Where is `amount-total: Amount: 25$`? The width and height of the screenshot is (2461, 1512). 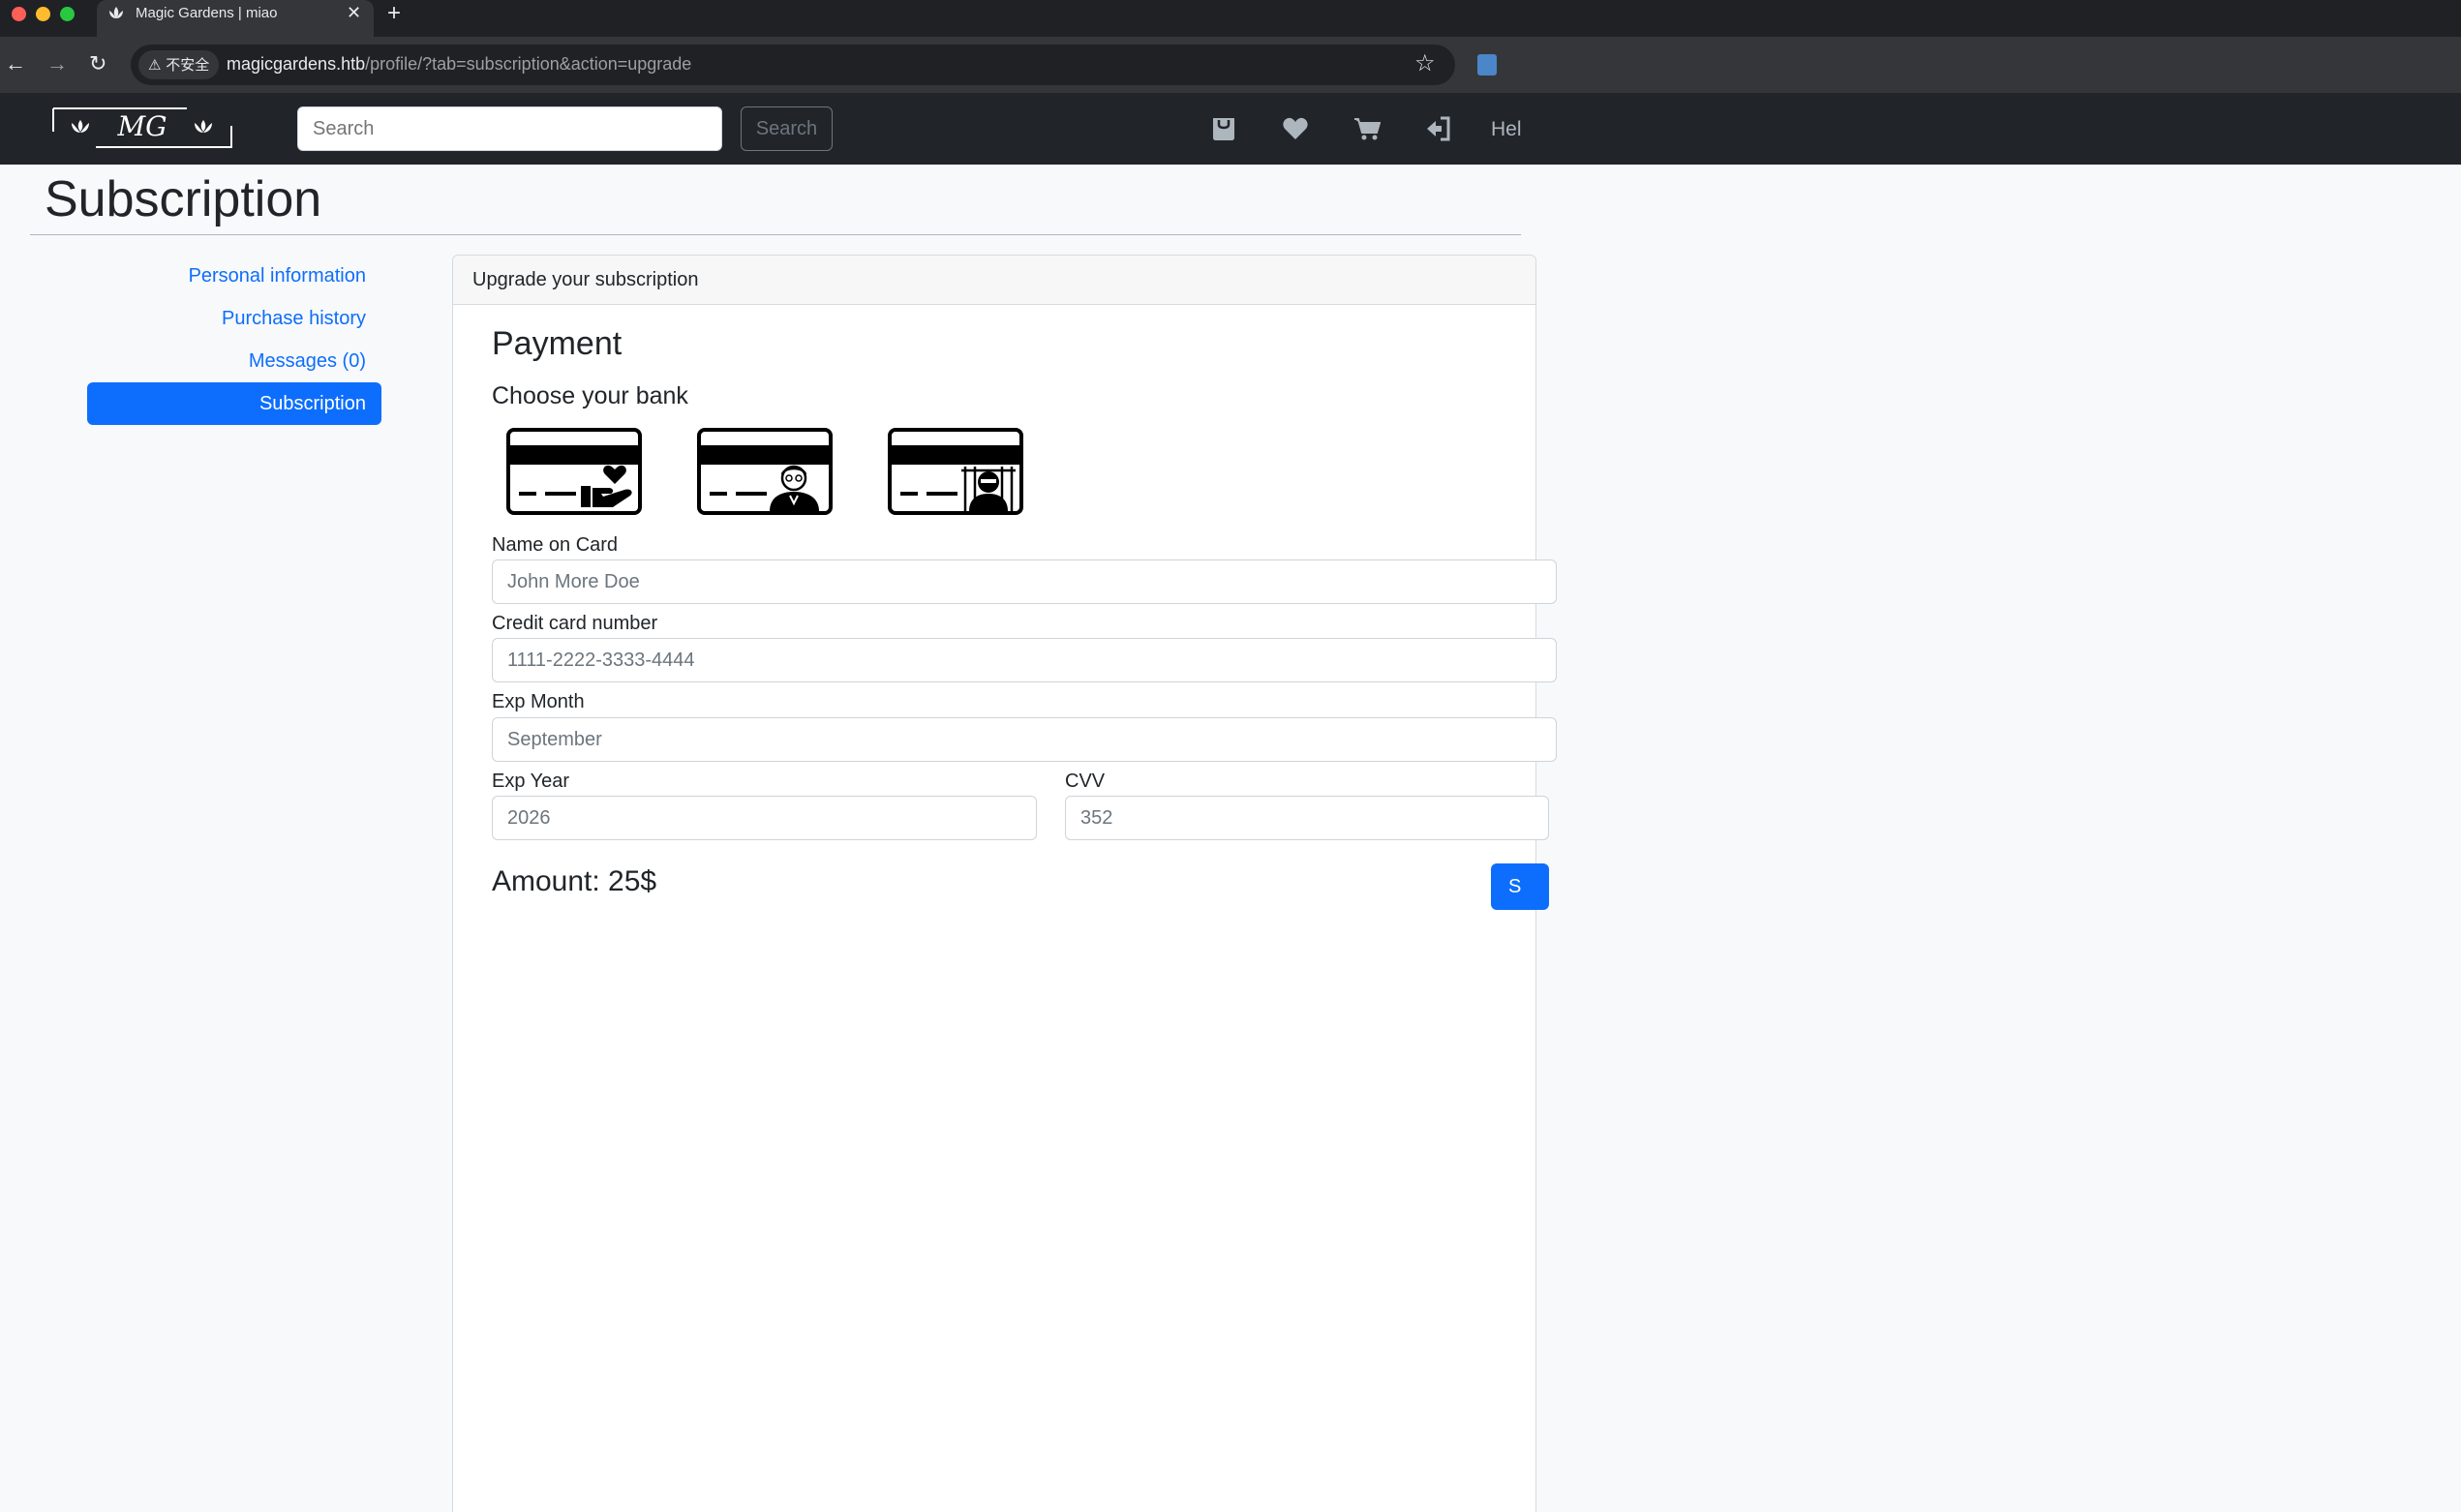 amount-total: Amount: 25$ is located at coordinates (574, 881).